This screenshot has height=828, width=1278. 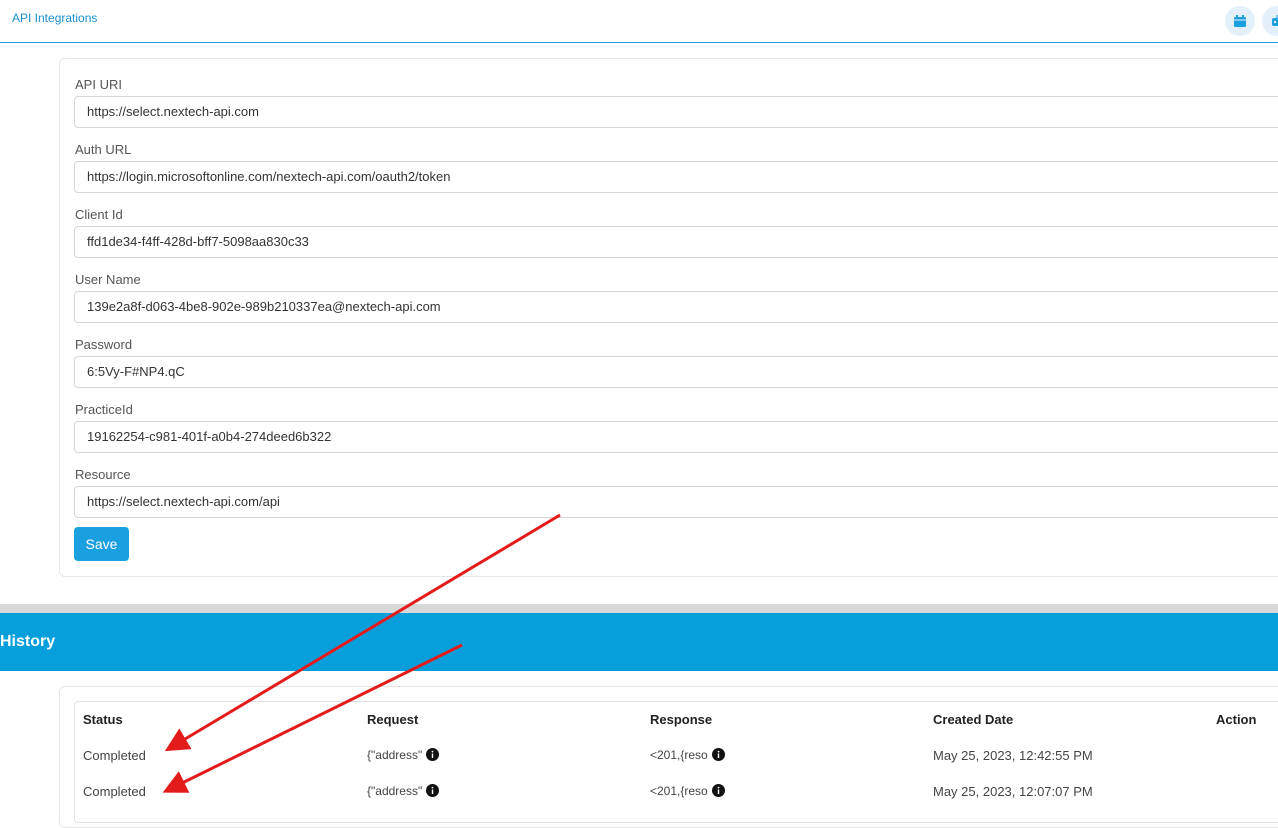 I want to click on client-id-label: Client Id, so click(x=99, y=214).